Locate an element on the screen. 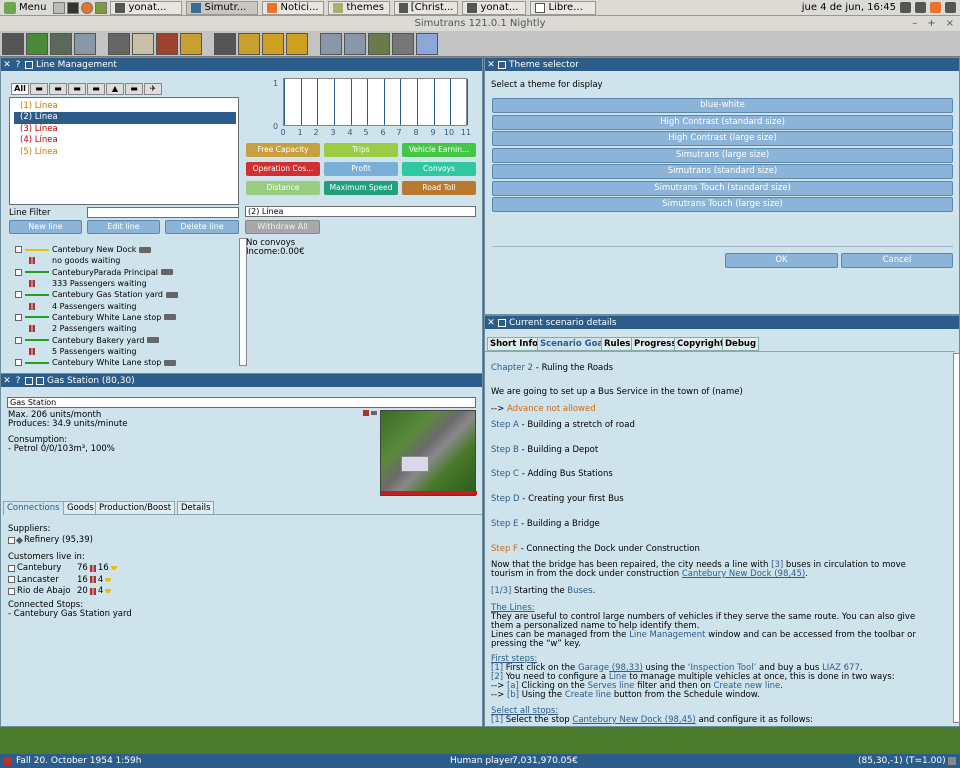 The height and width of the screenshot is (768, 960). line-item: (1) Línea is located at coordinates (125, 106).